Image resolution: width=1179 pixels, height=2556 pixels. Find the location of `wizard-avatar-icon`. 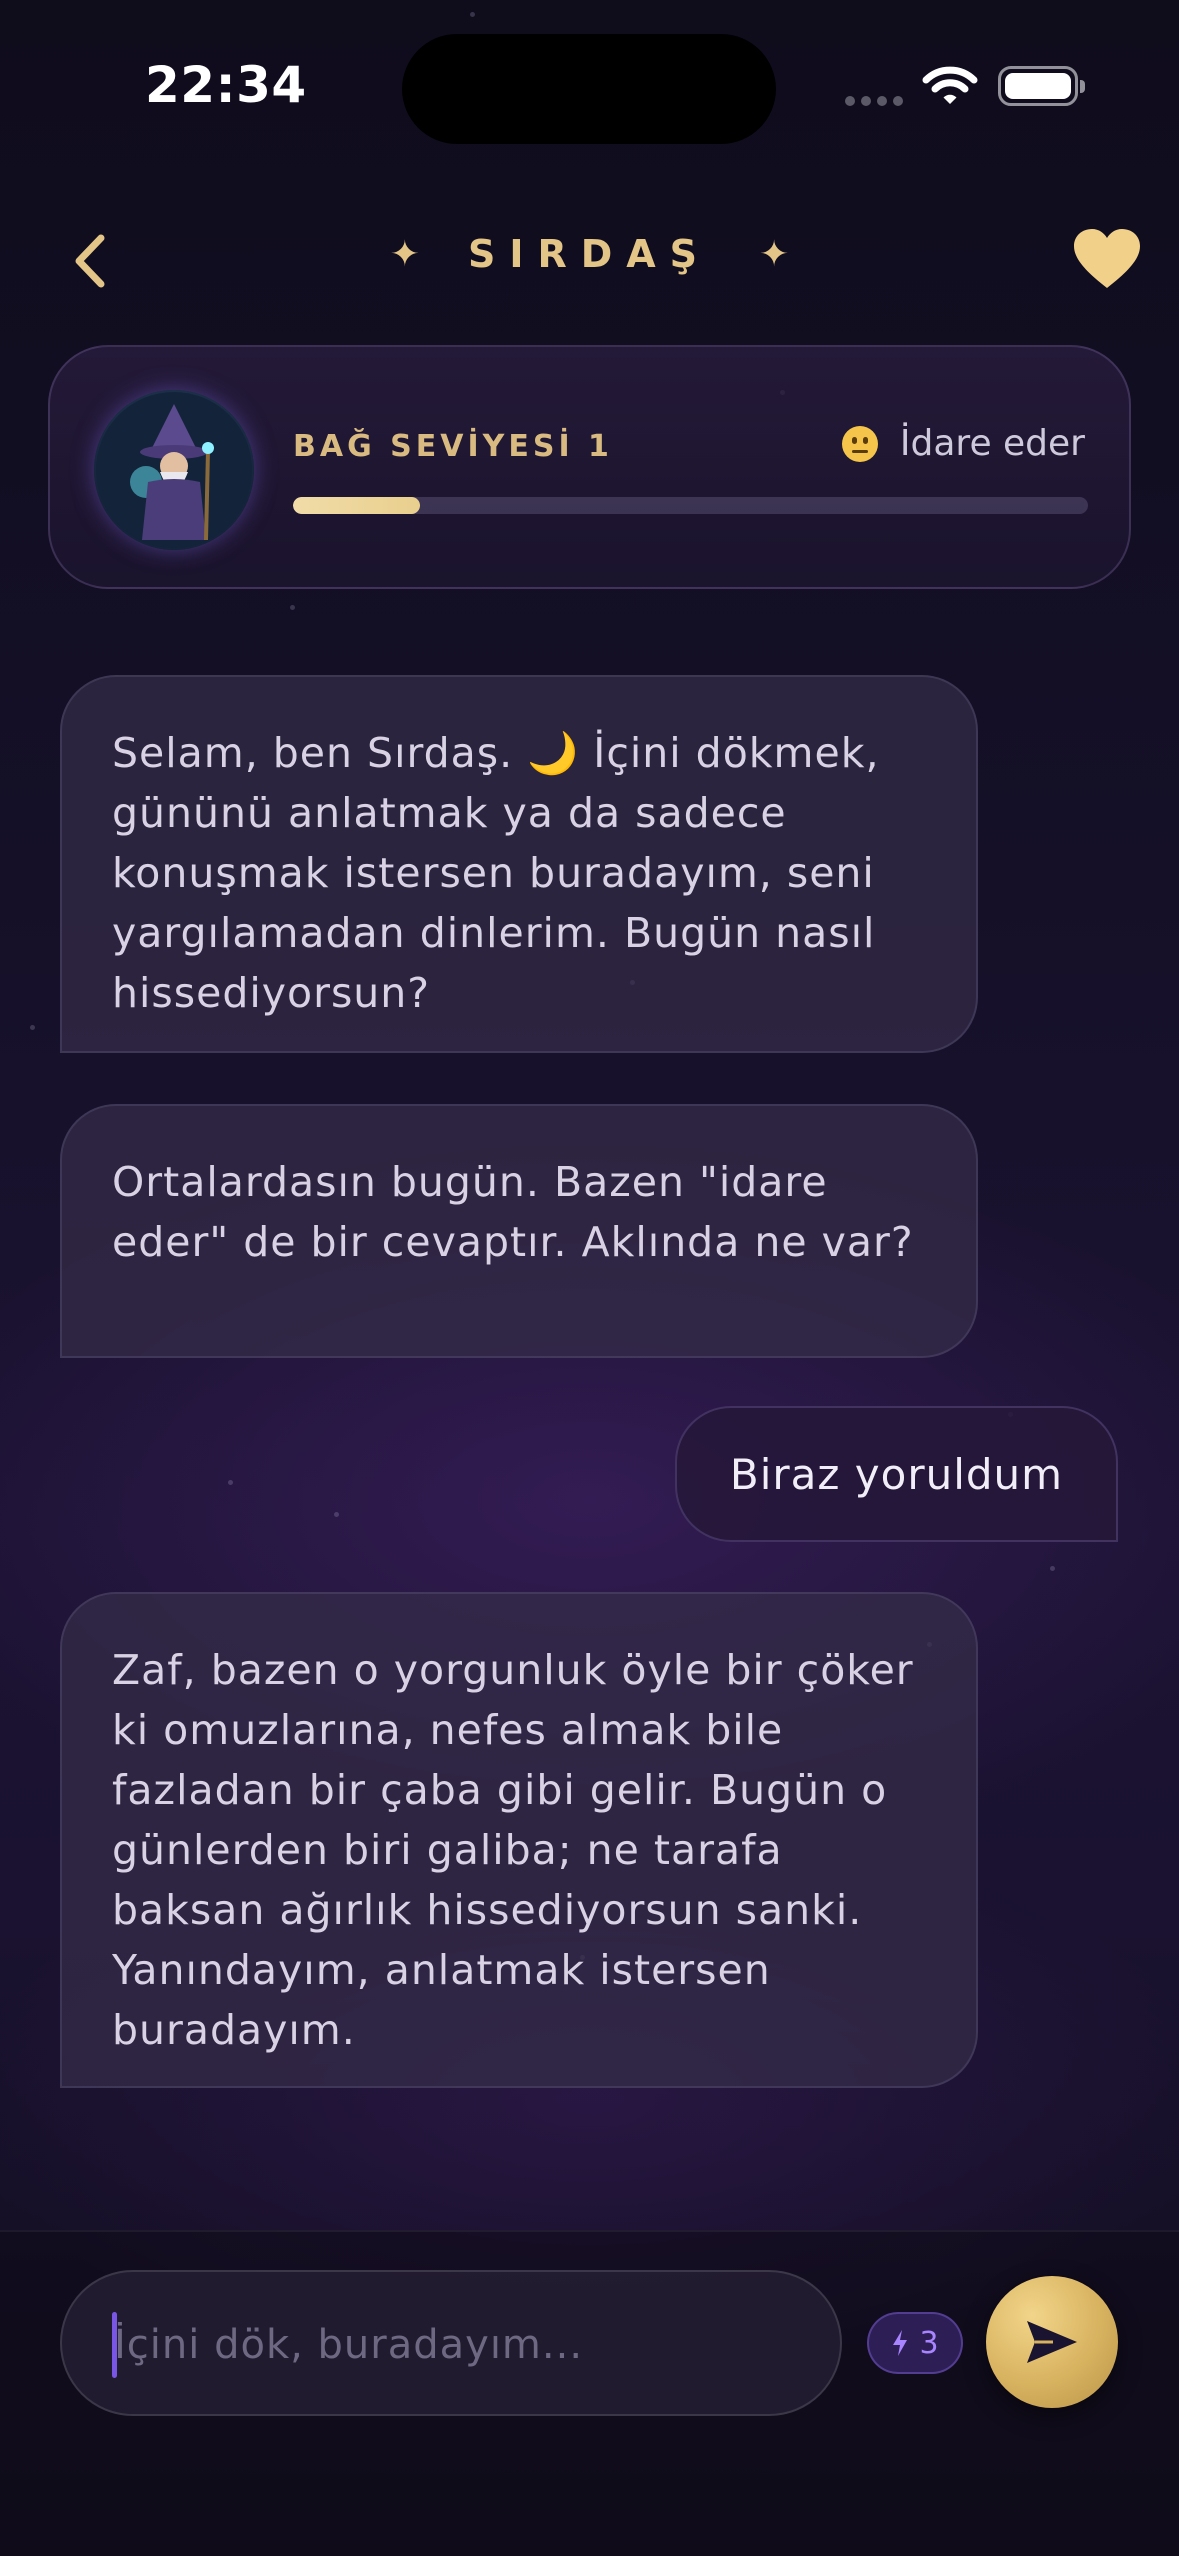

wizard-avatar-icon is located at coordinates (174, 470).